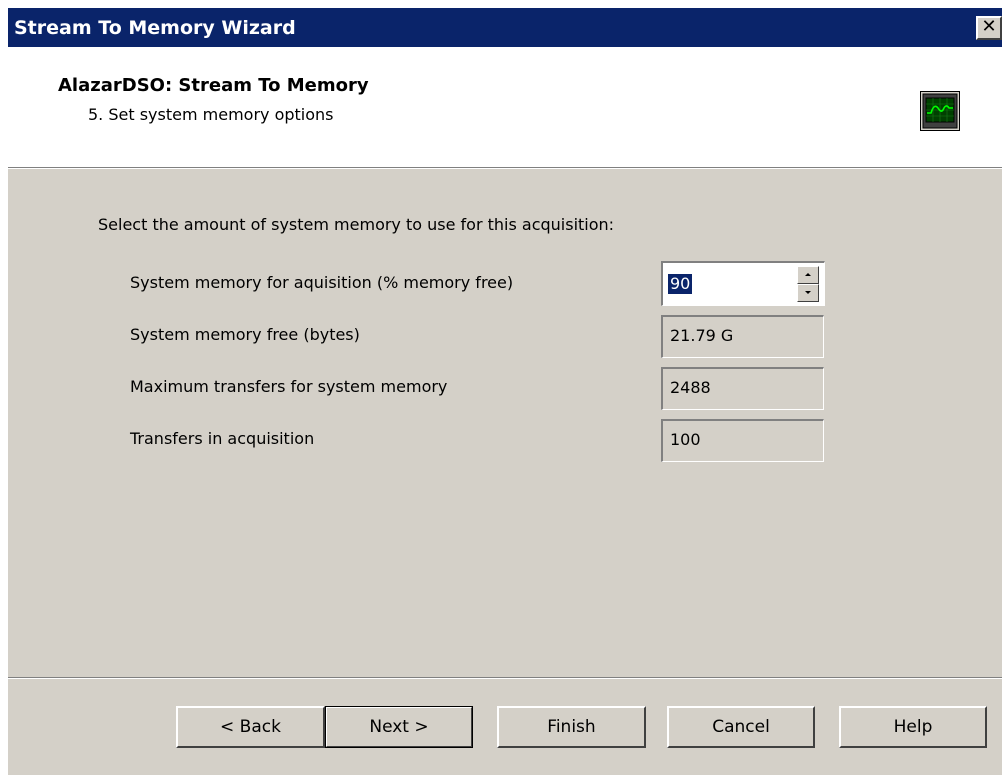  Describe the element at coordinates (250, 727) in the screenshot. I see `back-button: < Back` at that location.